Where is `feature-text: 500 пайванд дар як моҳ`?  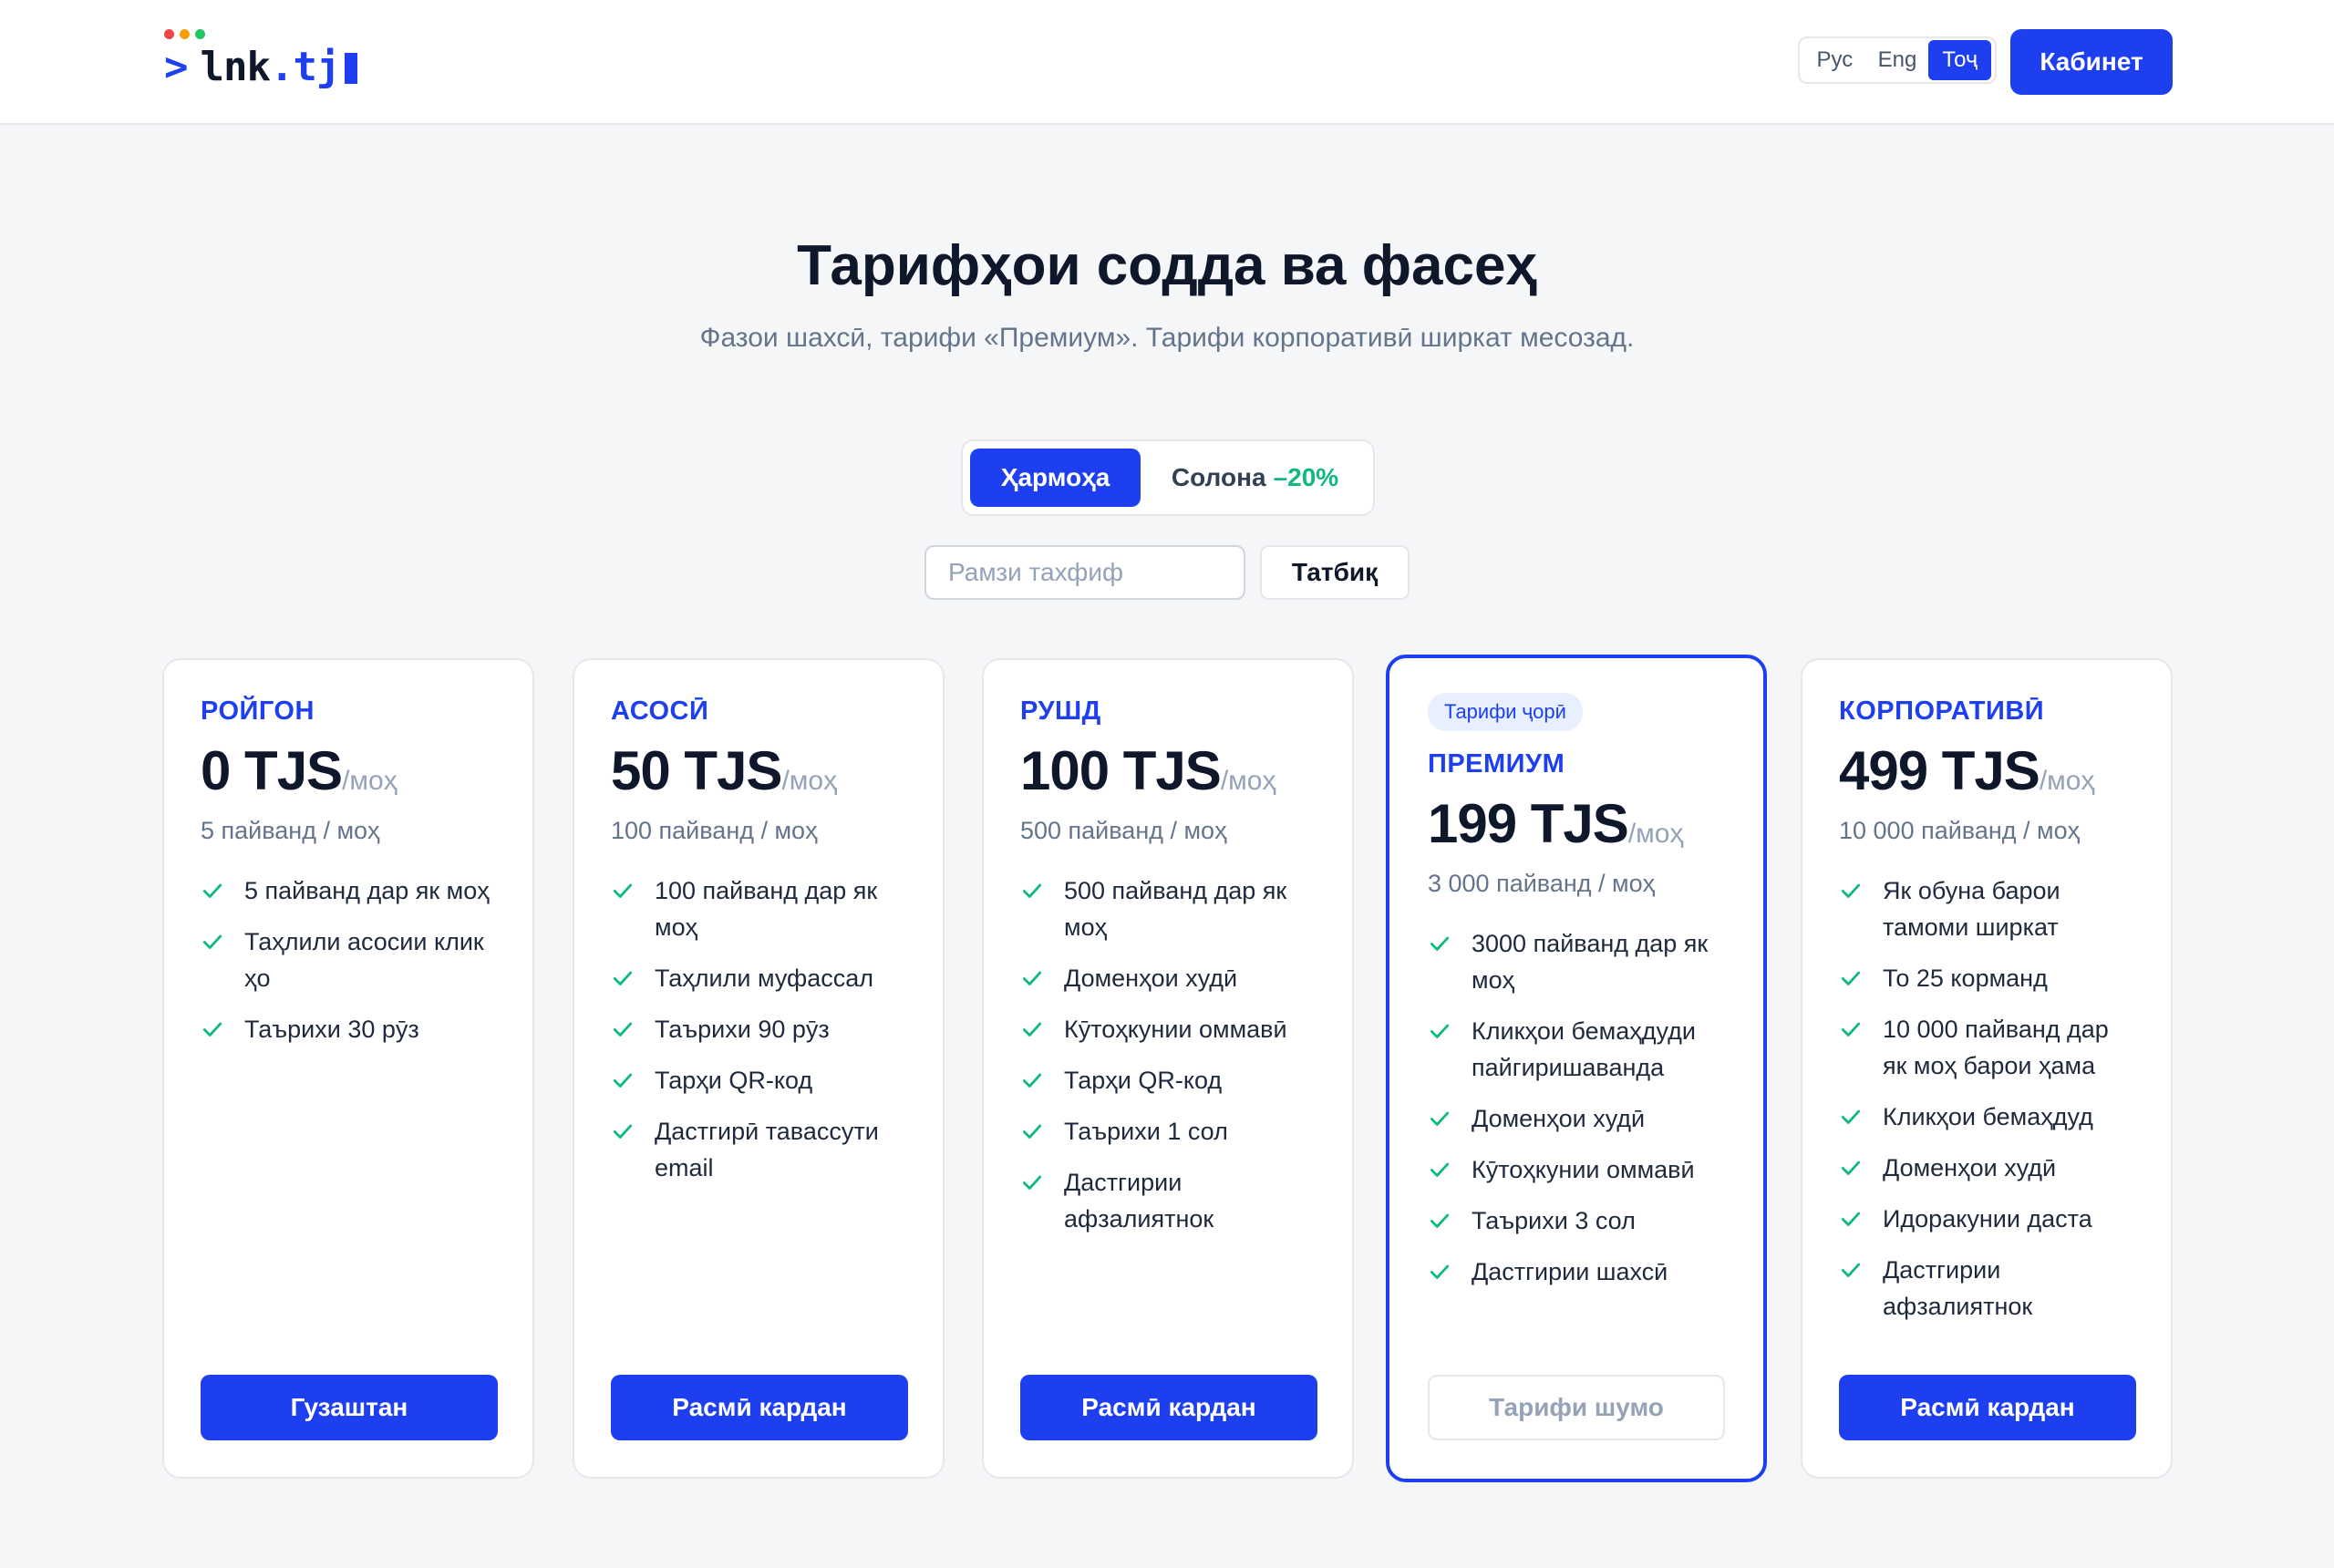
feature-text: 500 пайванд дар як моҳ is located at coordinates (1176, 909).